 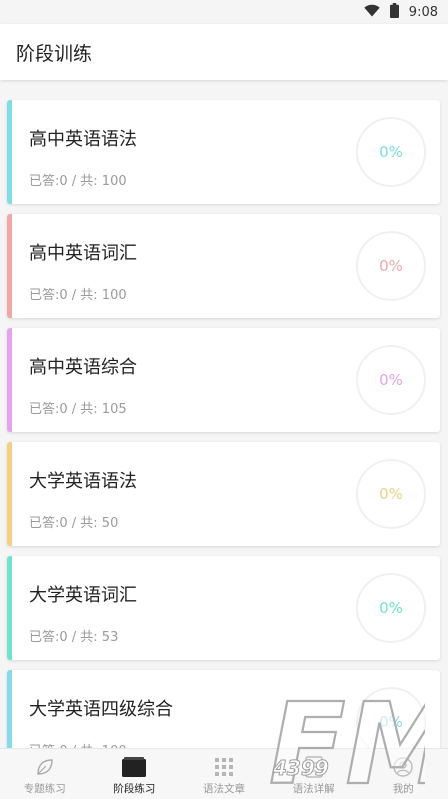 I want to click on tab-grammar-details: 语法详解, so click(x=314, y=774).